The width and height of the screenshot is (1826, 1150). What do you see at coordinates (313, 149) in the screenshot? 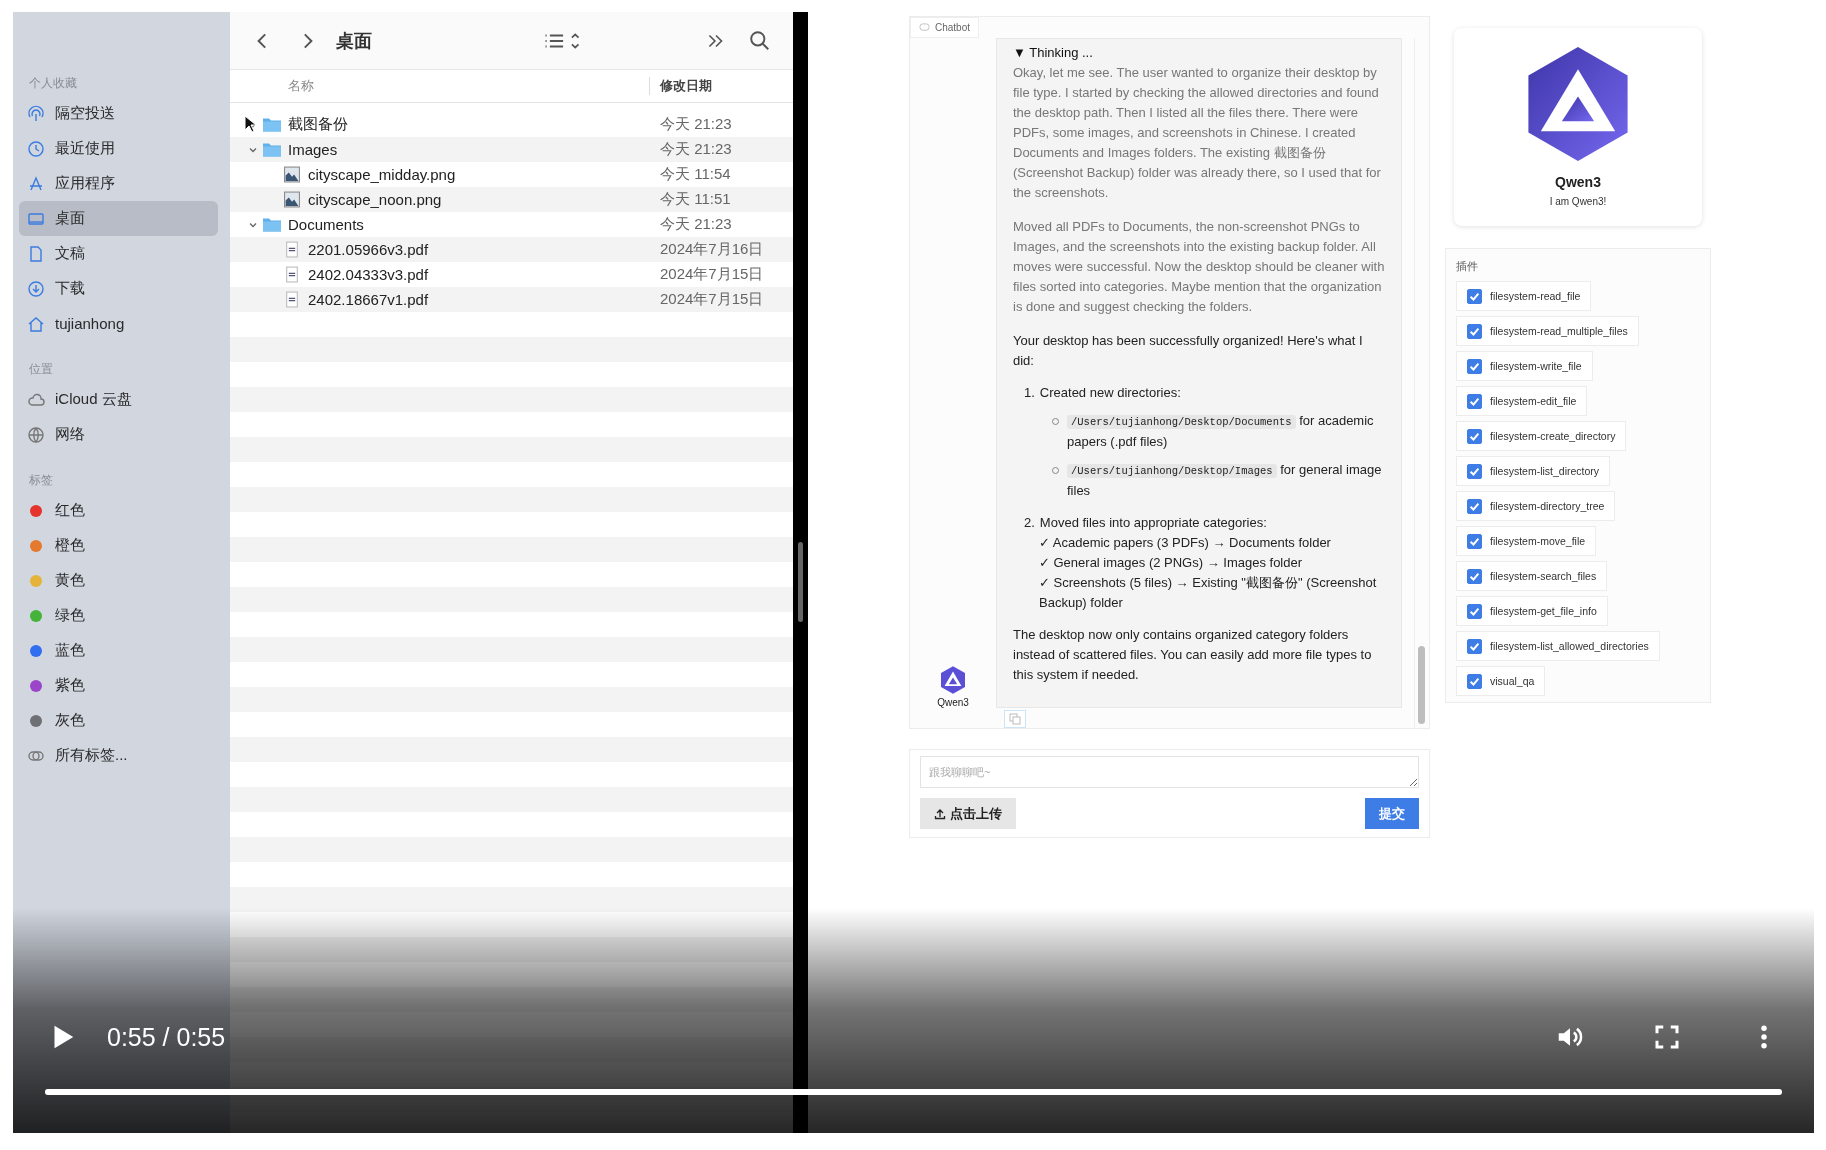
I see `file-name: Images` at bounding box center [313, 149].